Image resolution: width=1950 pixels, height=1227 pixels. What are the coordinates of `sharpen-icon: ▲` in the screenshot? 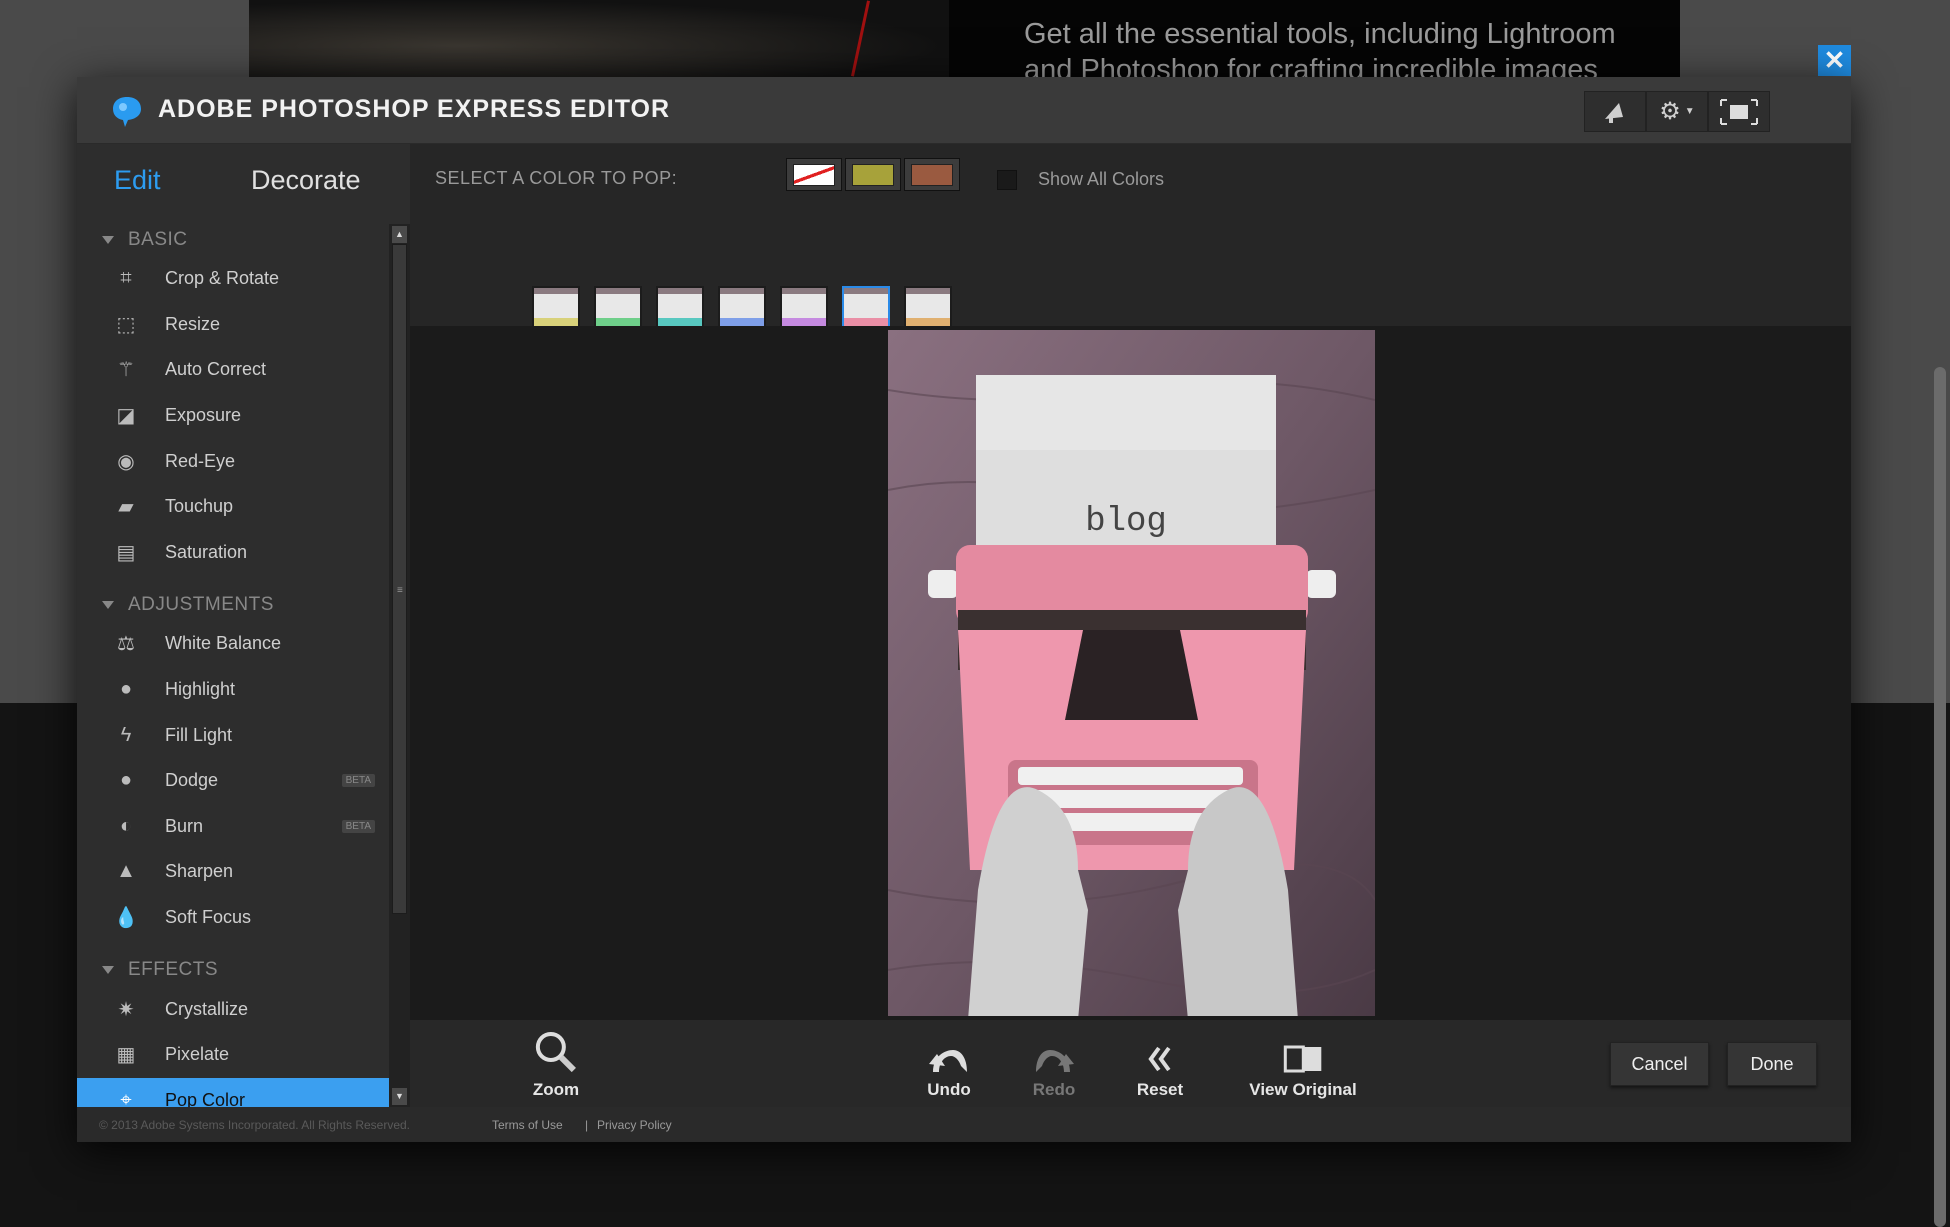 It's located at (126, 871).